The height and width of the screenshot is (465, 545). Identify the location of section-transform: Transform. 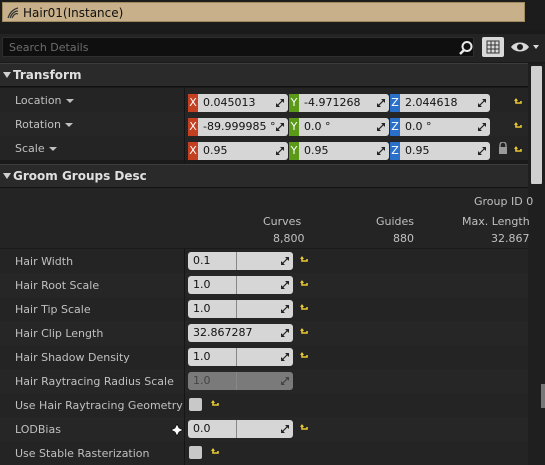
(264, 75).